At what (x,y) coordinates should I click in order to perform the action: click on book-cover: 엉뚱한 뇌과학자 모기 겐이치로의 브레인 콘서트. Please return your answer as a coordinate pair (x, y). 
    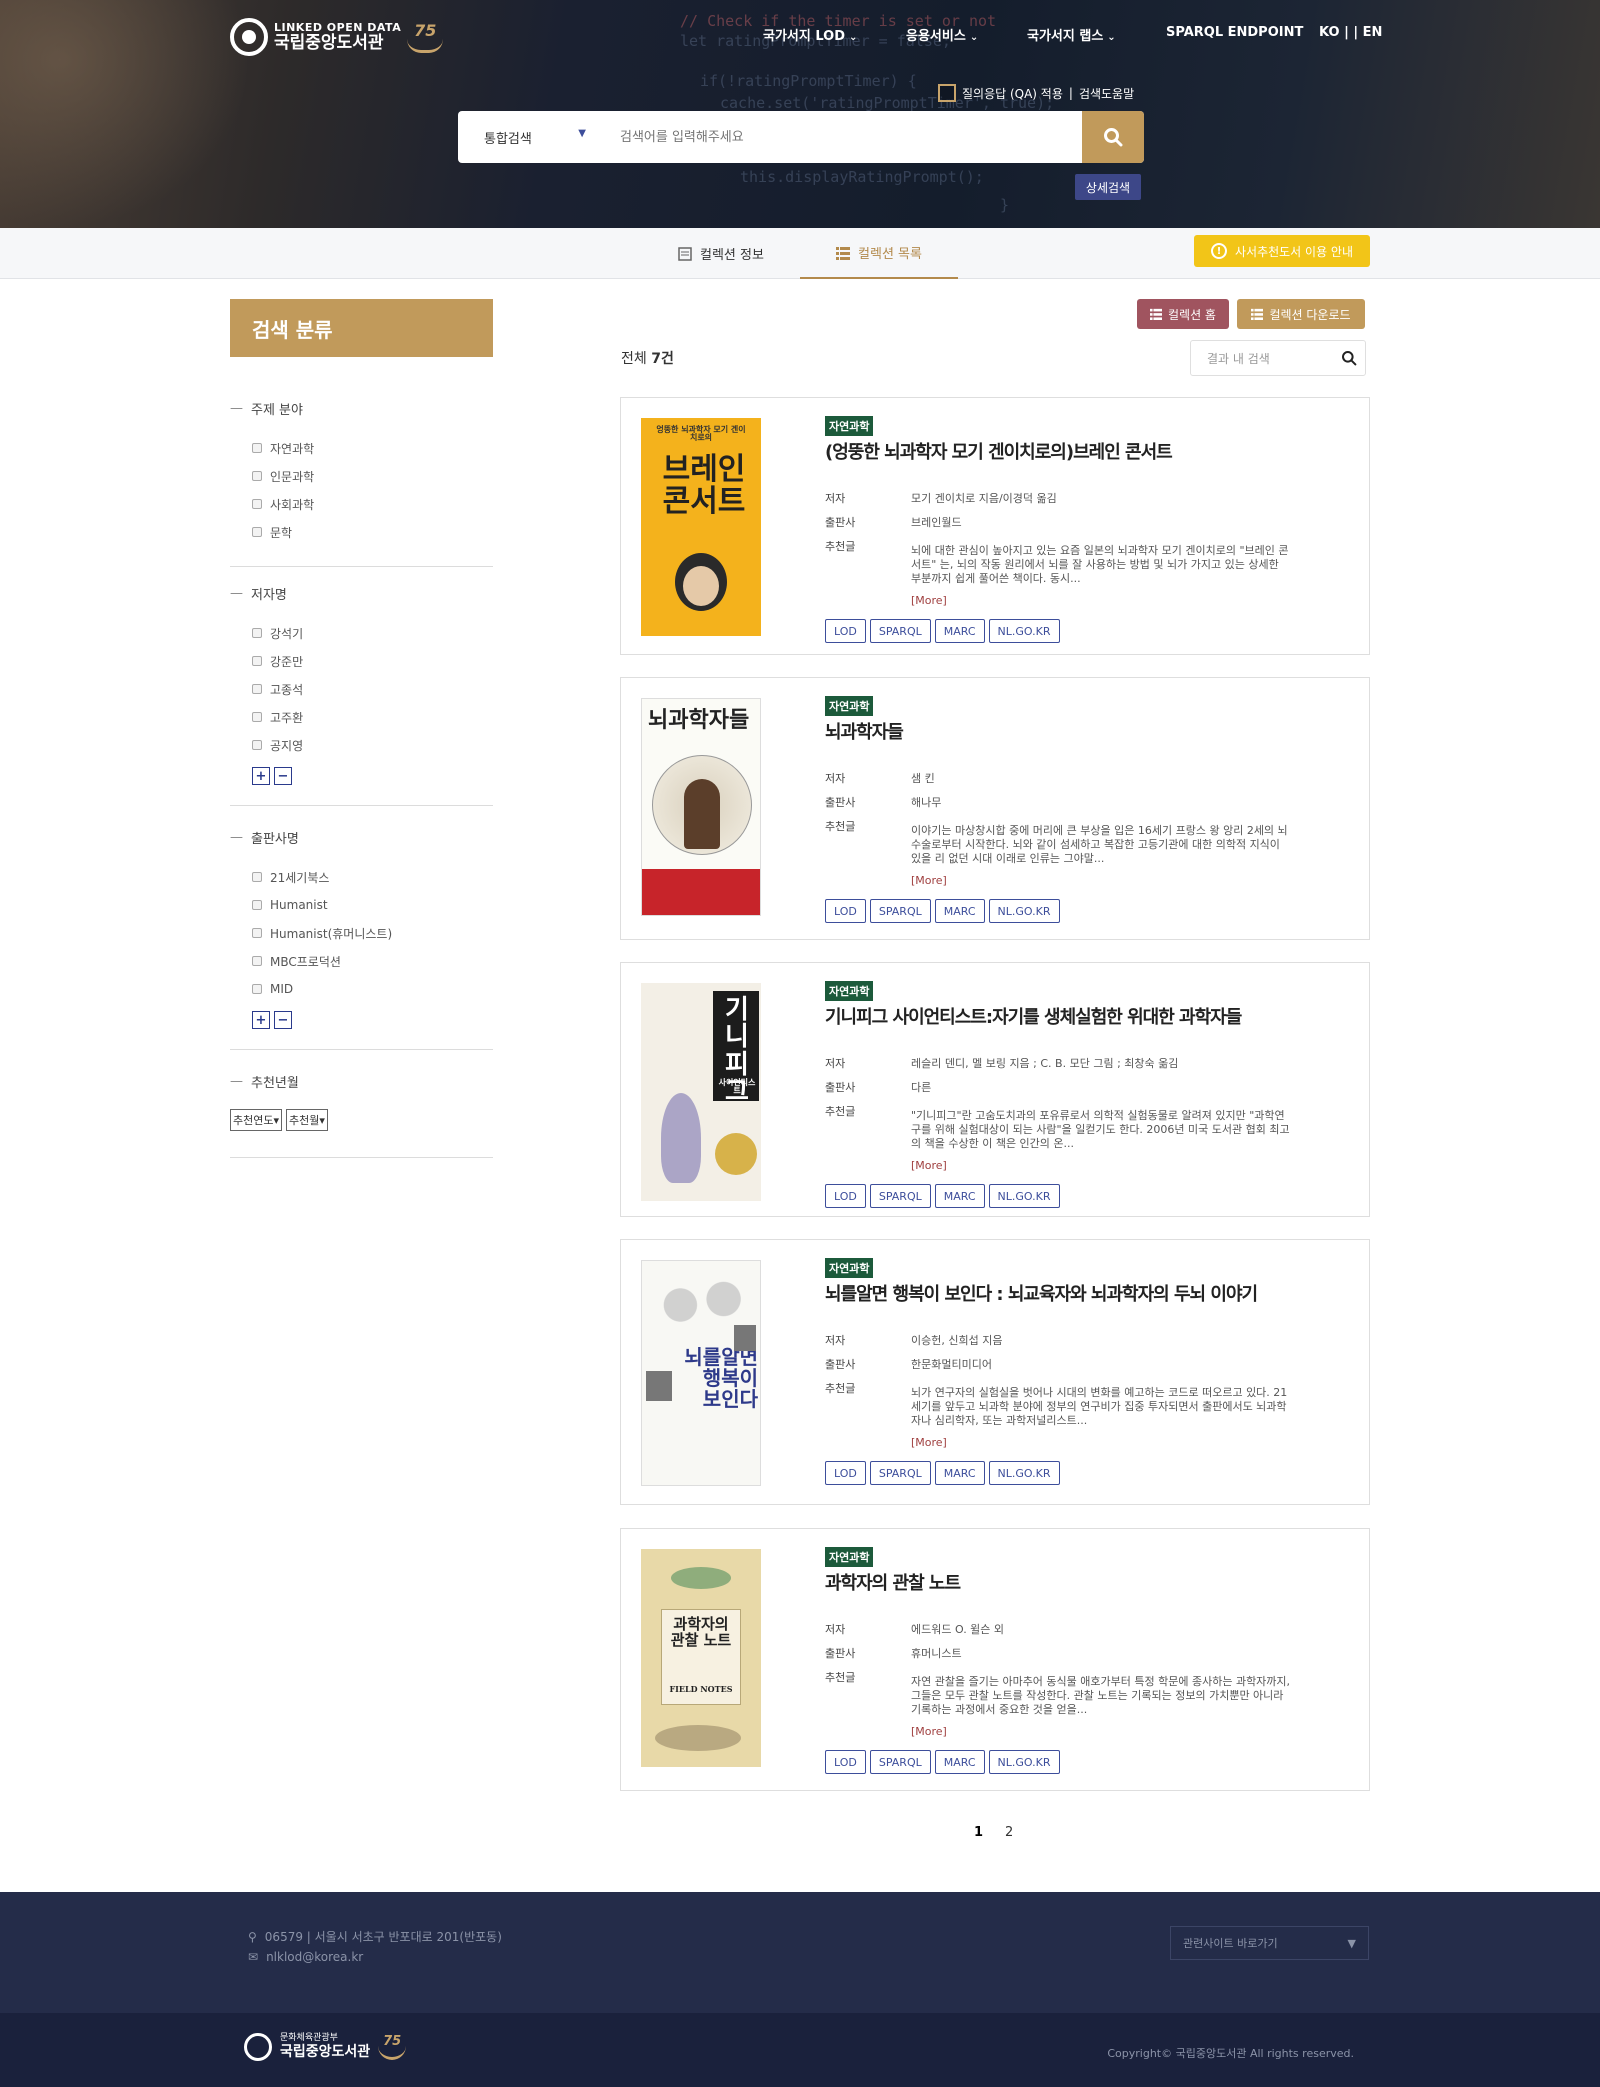
    Looking at the image, I should click on (701, 527).